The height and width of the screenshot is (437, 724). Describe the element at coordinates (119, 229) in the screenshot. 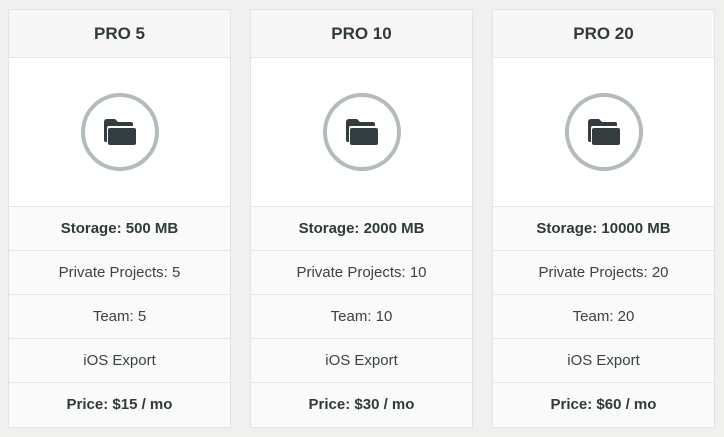

I see `storage-row: Storage: 500 MB` at that location.